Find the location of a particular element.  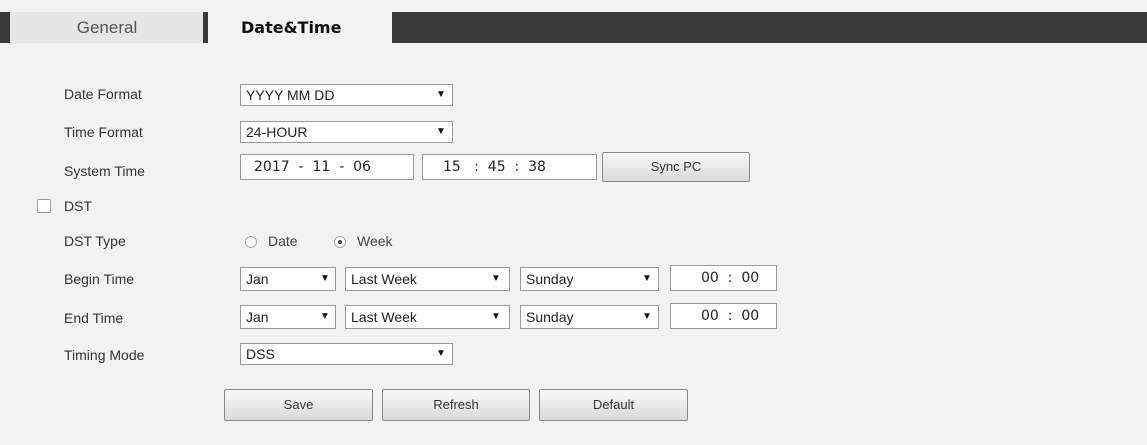

timing-mode-select: DSS ▼ is located at coordinates (346, 354).